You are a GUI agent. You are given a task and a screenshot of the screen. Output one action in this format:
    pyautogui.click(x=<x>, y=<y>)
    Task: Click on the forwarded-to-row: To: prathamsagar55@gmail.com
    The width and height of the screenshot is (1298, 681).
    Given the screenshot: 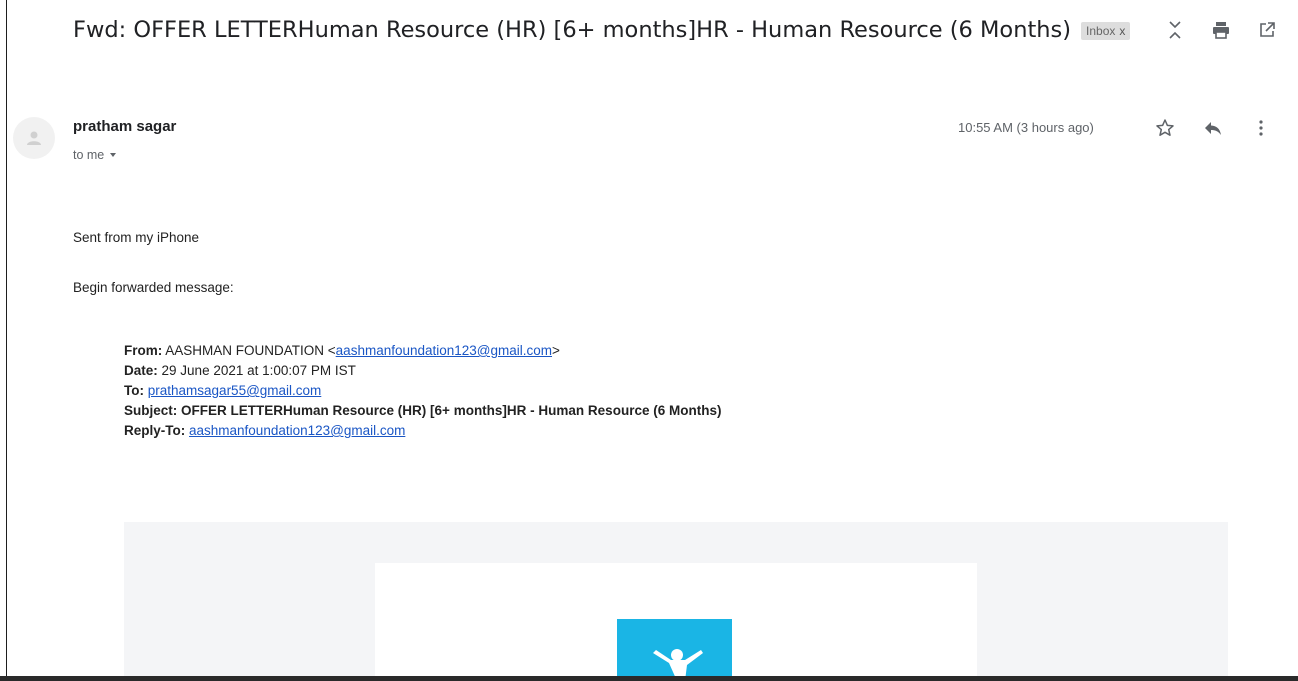 What is the action you would take?
    pyautogui.click(x=422, y=391)
    